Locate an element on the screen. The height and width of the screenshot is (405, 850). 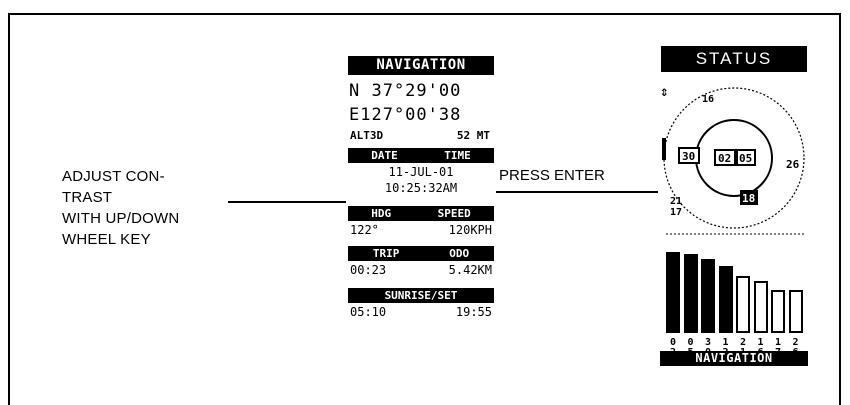
sunrise-header-label: SUNRISE/SET is located at coordinates (421, 295).